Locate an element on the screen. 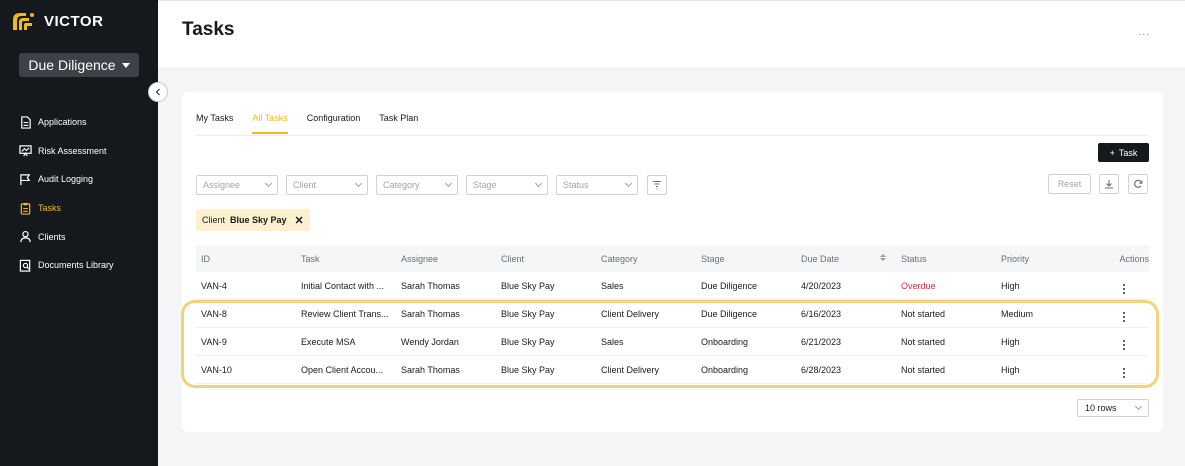  cell-id: VAN-9 is located at coordinates (214, 341).